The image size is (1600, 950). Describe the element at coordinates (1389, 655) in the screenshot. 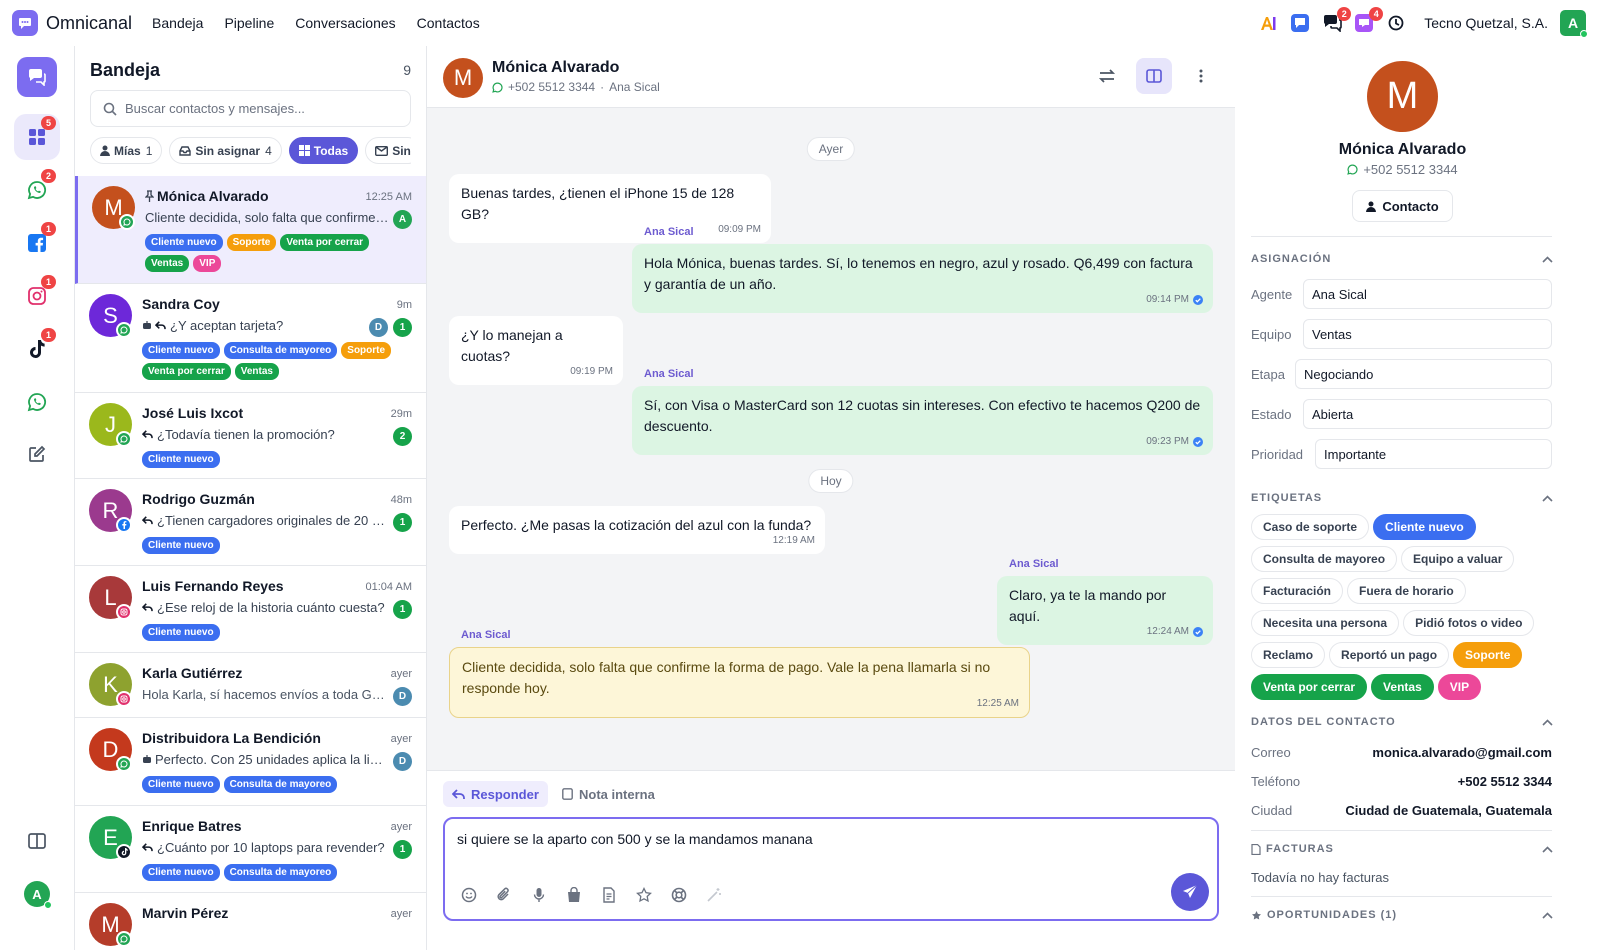

I see `tag-toggle: Reportó un pago` at that location.